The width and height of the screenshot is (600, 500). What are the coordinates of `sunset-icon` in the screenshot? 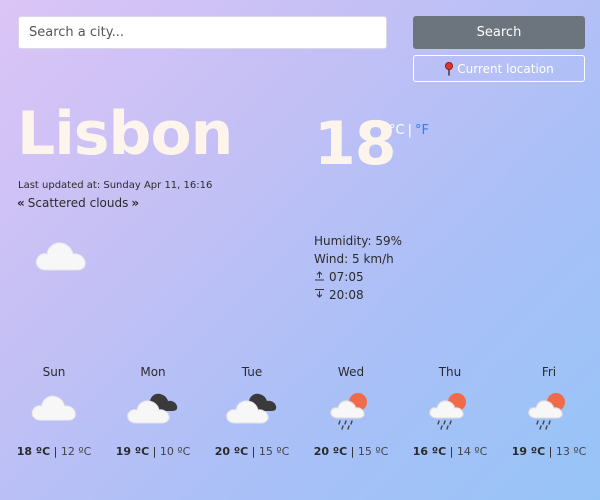 It's located at (319, 295).